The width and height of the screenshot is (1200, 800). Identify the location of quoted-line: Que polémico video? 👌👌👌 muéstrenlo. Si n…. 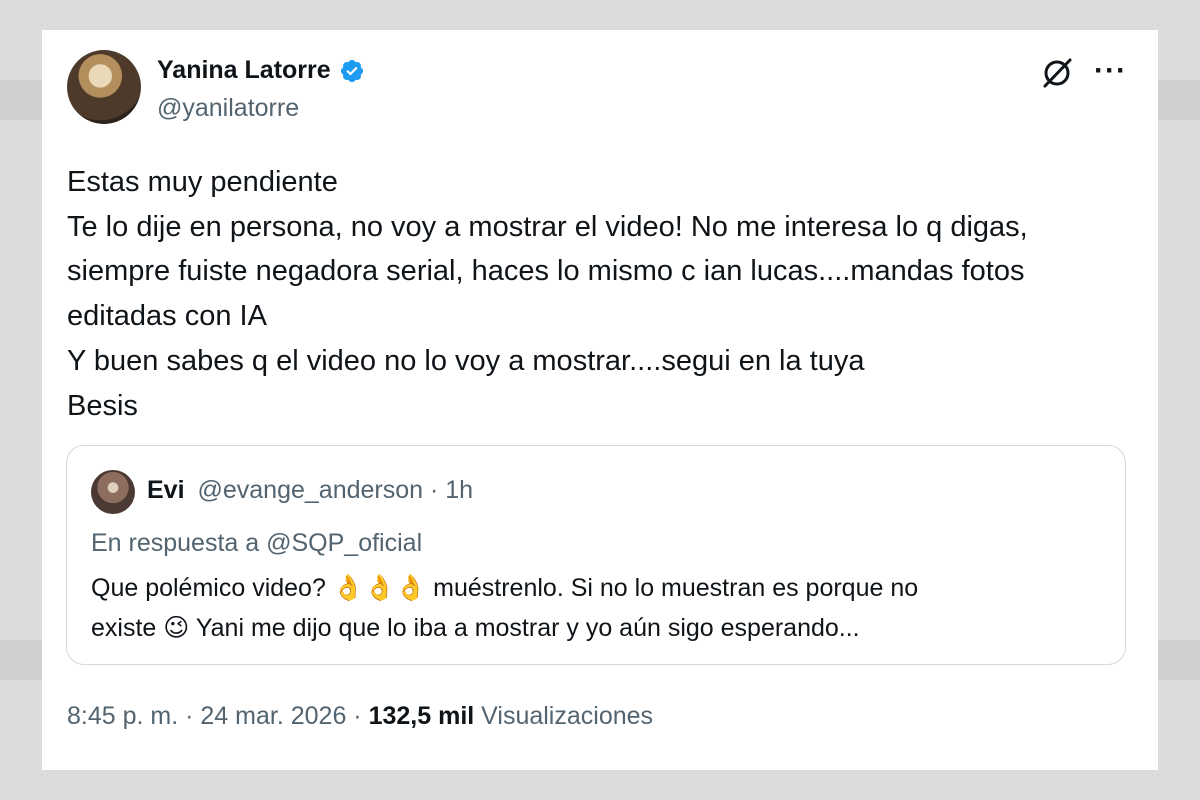
(591, 588).